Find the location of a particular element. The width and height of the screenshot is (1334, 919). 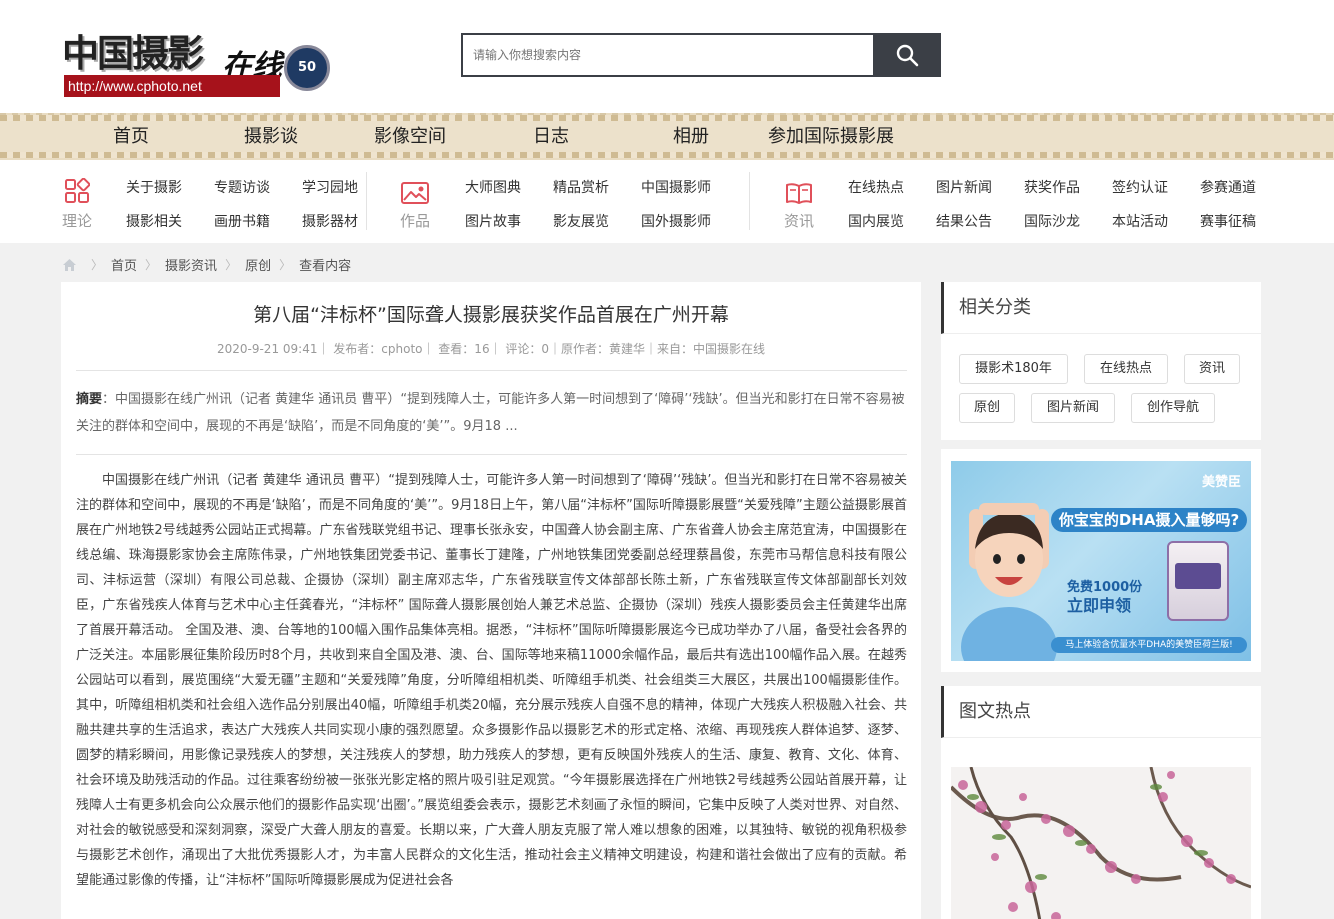

formula-can-image is located at coordinates (1198, 581).